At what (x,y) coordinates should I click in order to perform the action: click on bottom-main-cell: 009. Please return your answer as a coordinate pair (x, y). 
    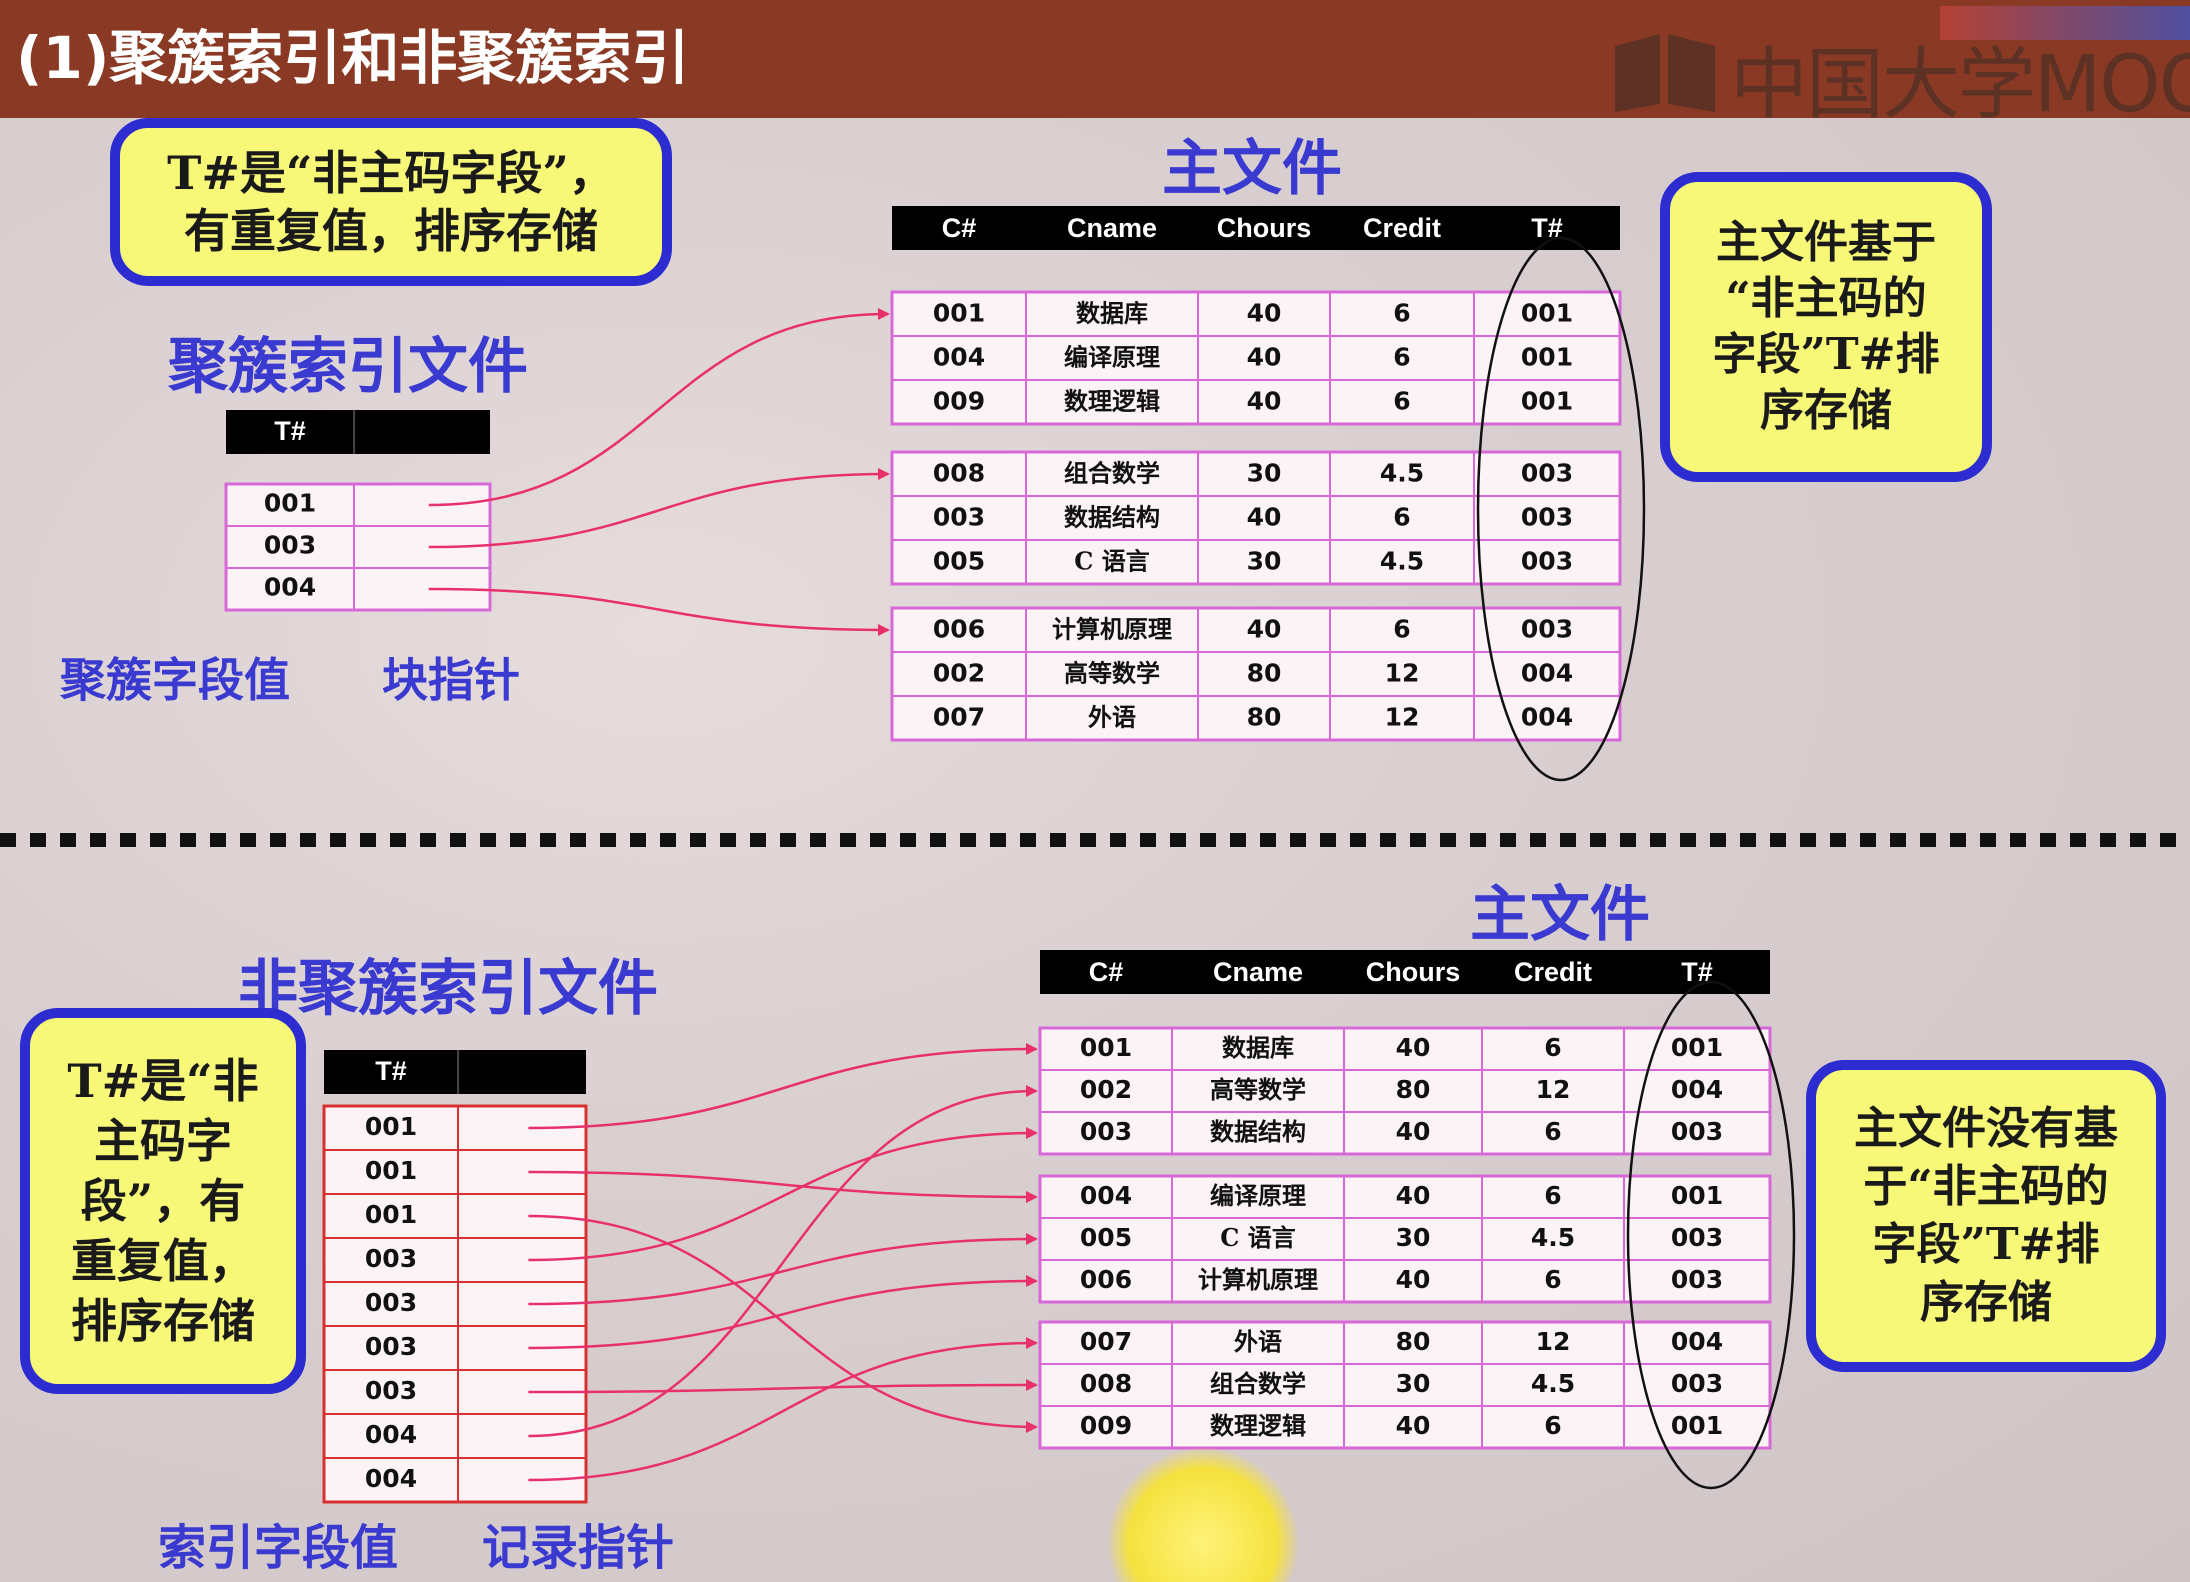
    Looking at the image, I should click on (1106, 1425).